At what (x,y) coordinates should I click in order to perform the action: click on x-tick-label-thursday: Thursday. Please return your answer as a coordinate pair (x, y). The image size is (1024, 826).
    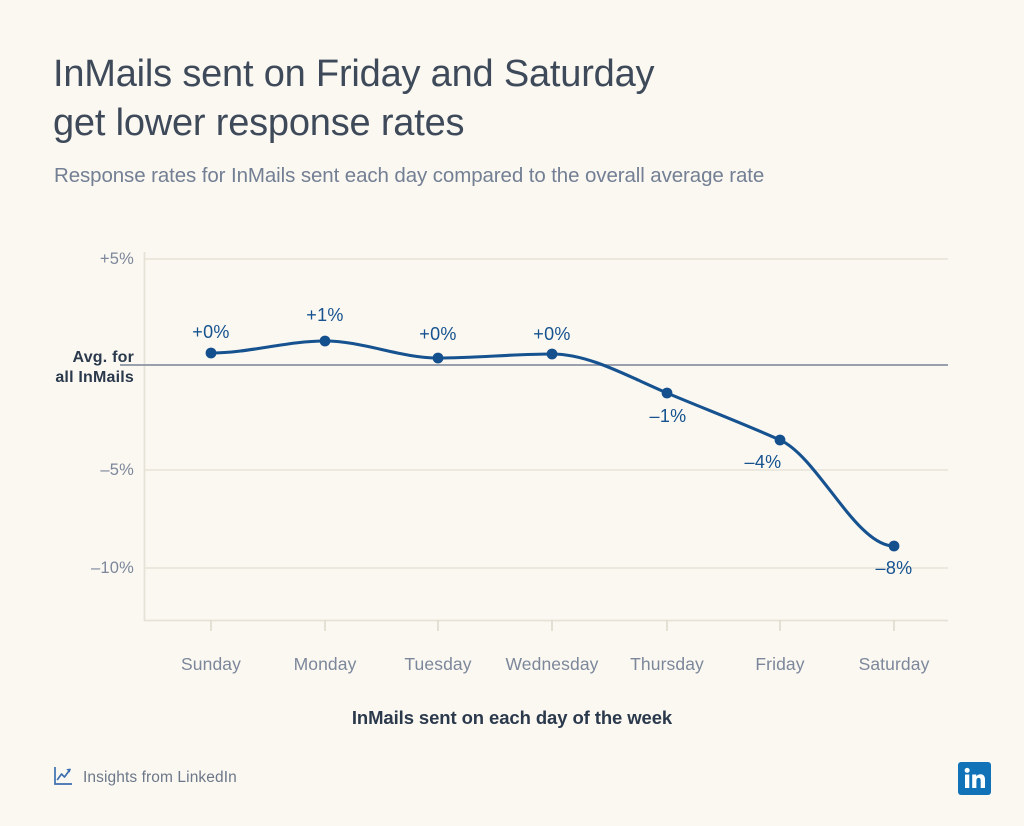
    Looking at the image, I should click on (667, 664).